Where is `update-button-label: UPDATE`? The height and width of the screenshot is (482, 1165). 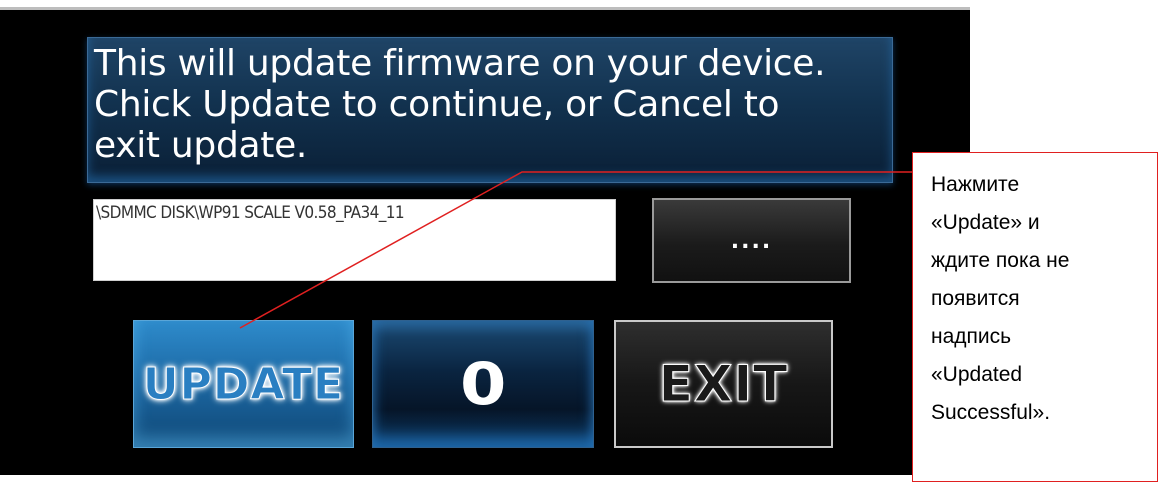
update-button-label: UPDATE is located at coordinates (243, 384).